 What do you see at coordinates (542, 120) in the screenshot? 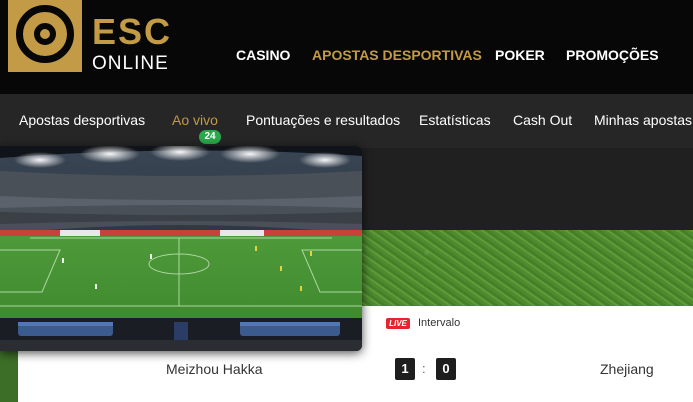
I see `subnav-cash-out: Cash Out` at bounding box center [542, 120].